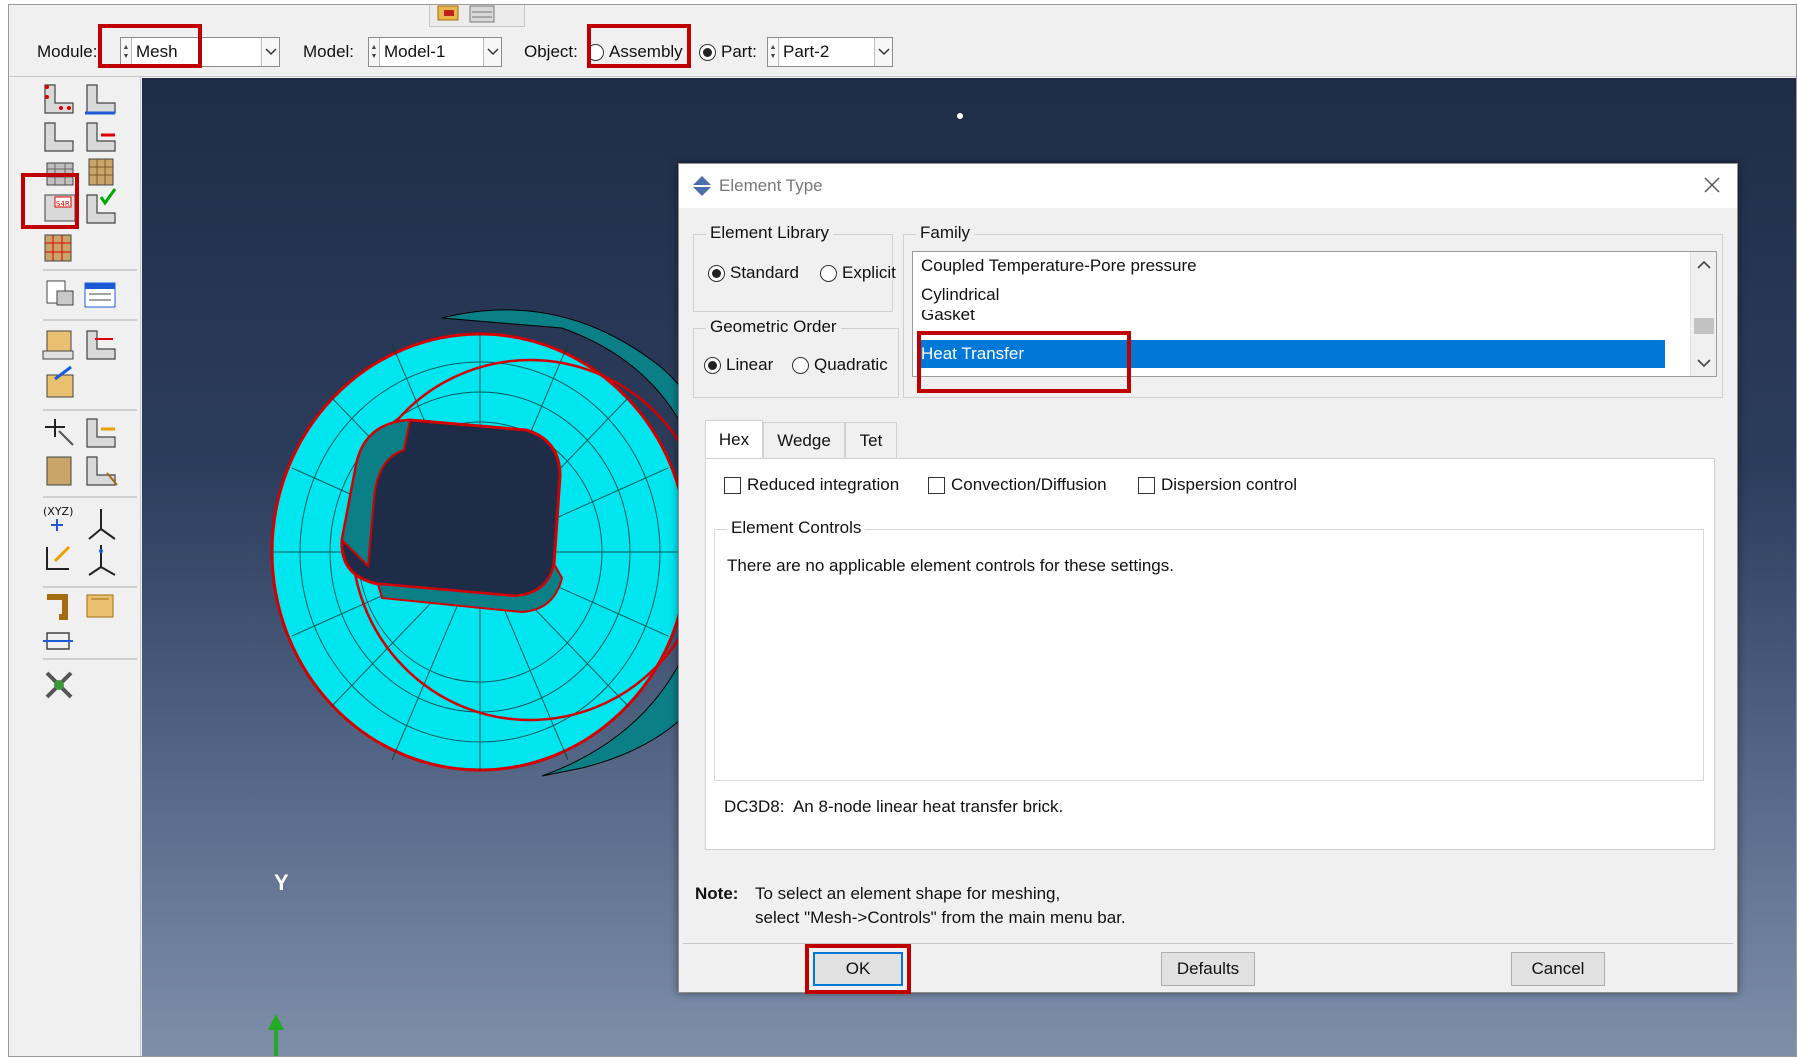 The image size is (1797, 1057). I want to click on svg-text: (XYZ), so click(58, 511).